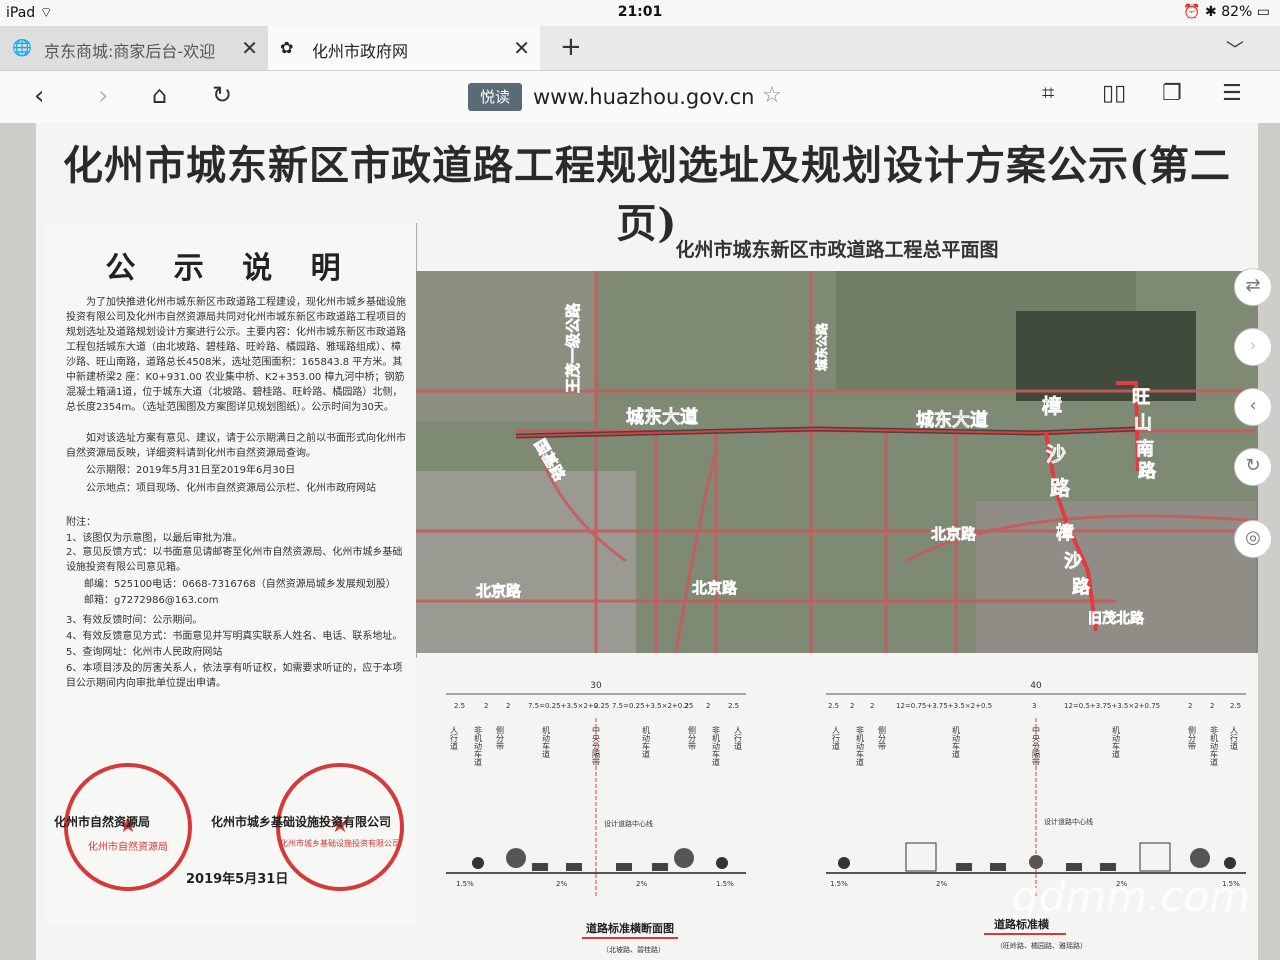 The width and height of the screenshot is (1280, 960). What do you see at coordinates (1141, 397) in the screenshot?
I see `map-label: 旺` at bounding box center [1141, 397].